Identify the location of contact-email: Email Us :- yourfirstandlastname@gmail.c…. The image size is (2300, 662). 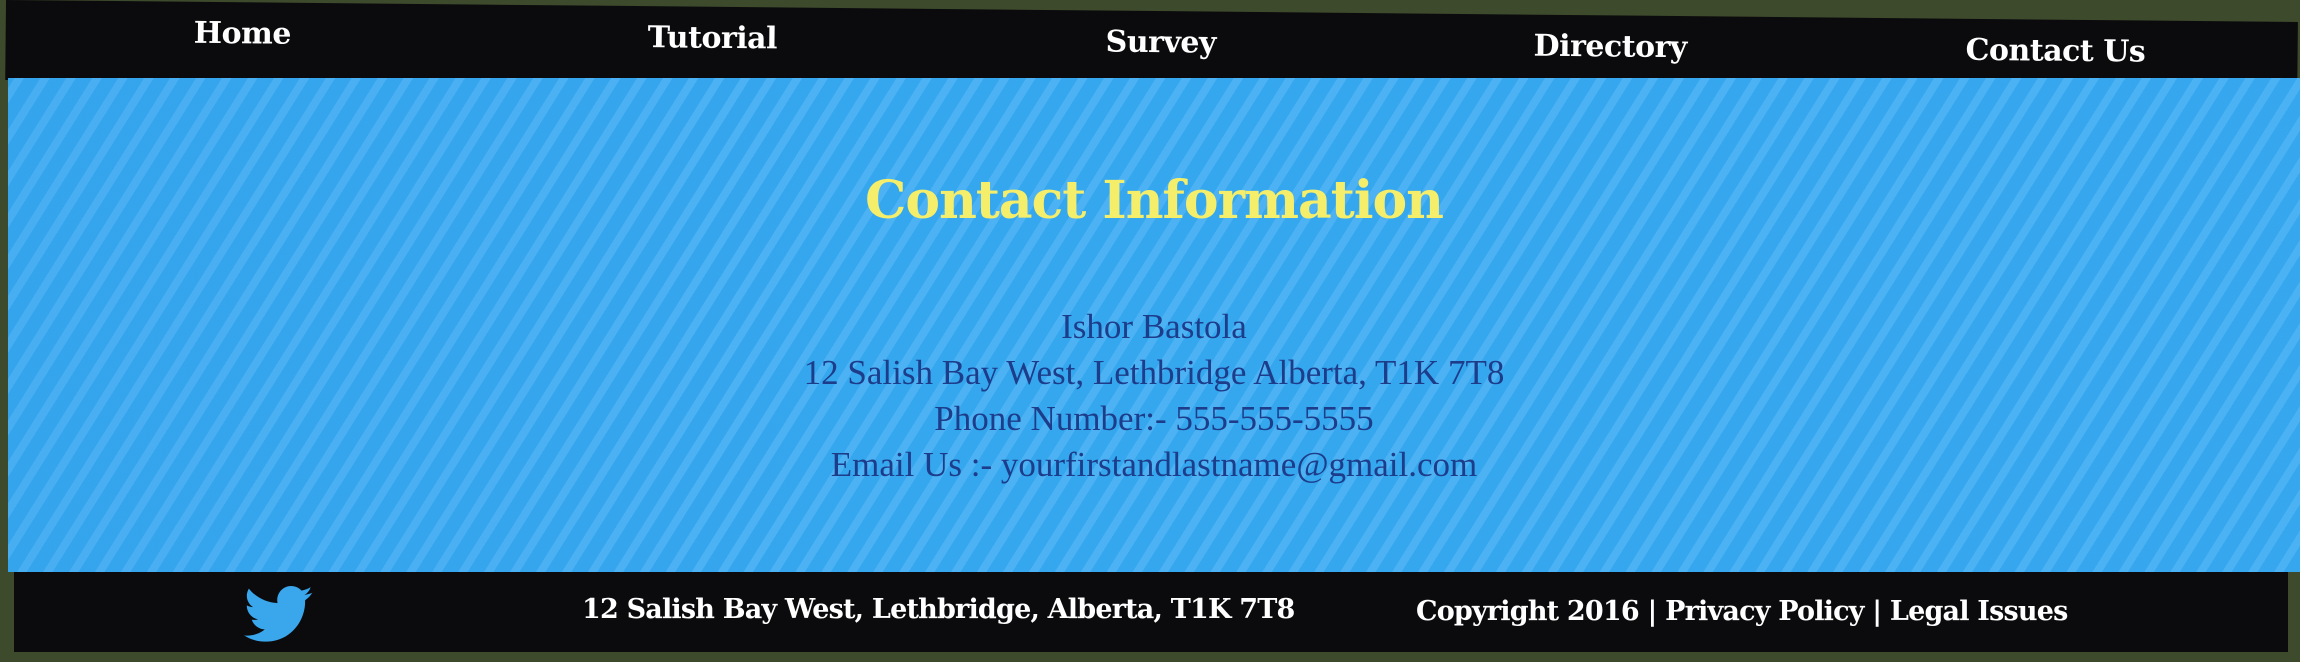
(1154, 465).